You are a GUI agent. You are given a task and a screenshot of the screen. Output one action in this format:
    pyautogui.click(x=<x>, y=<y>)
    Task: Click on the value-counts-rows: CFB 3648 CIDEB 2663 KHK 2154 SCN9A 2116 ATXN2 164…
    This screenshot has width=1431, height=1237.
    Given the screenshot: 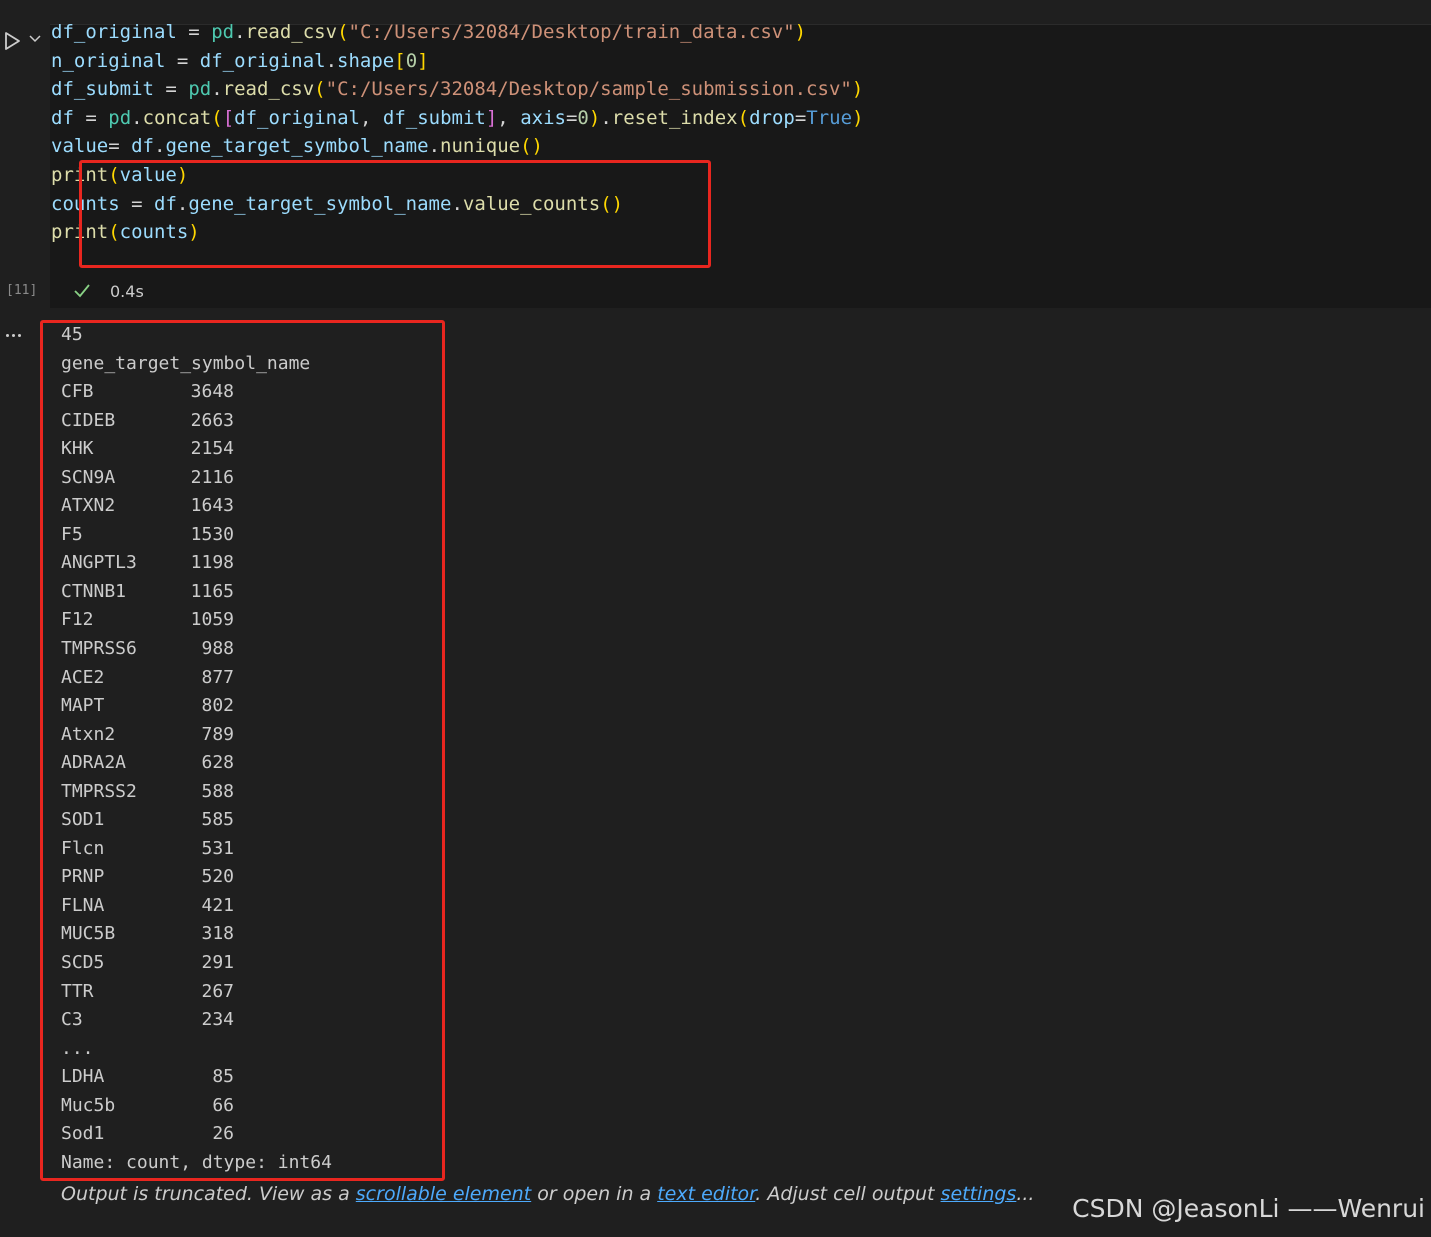 What is the action you would take?
    pyautogui.click(x=196, y=706)
    